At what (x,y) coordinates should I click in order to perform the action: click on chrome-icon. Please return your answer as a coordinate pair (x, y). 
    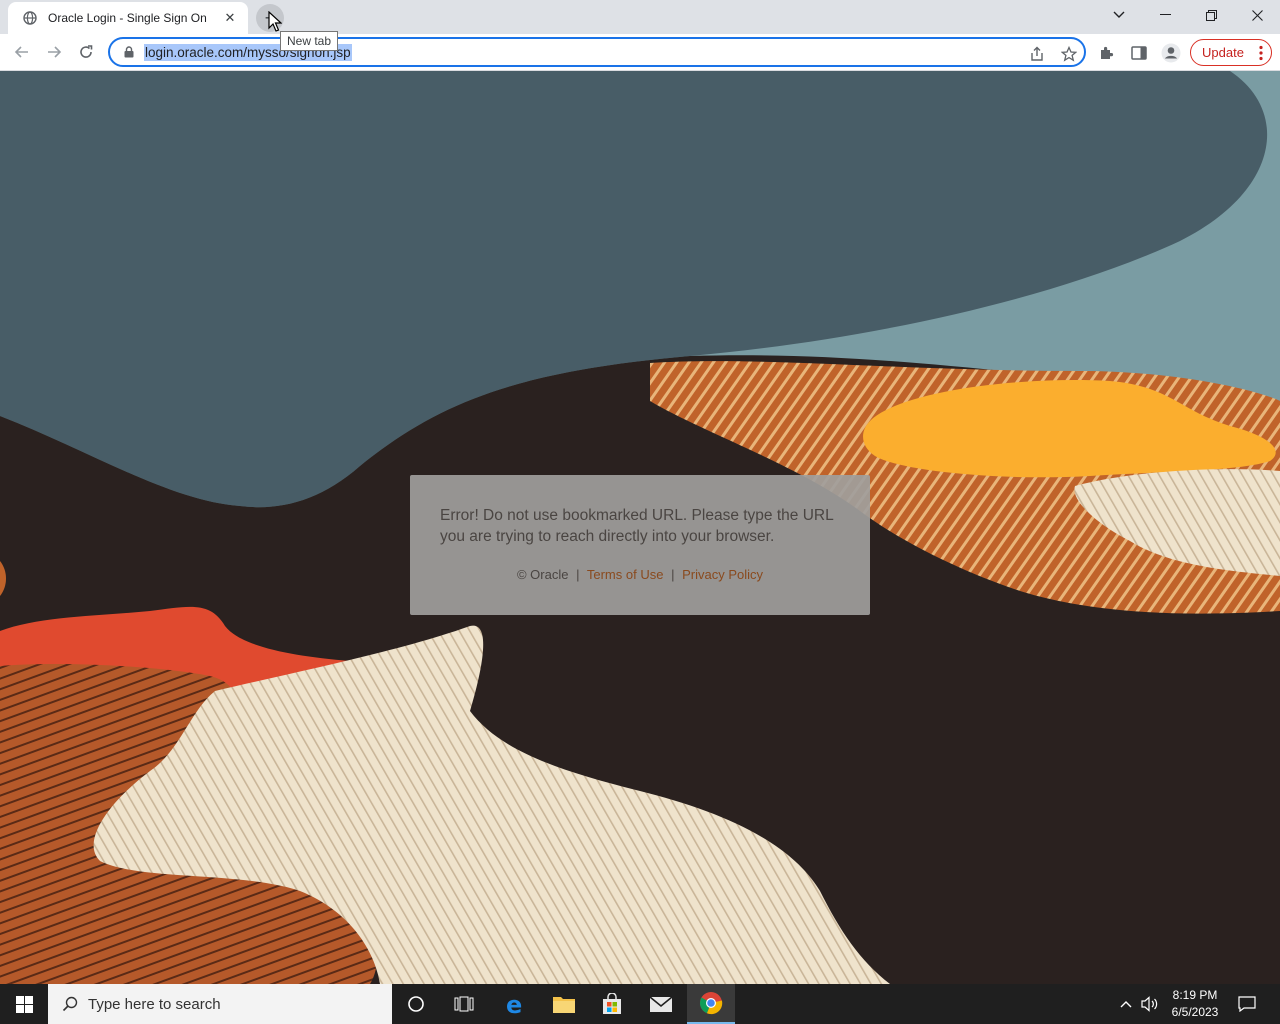
    Looking at the image, I should click on (711, 1003).